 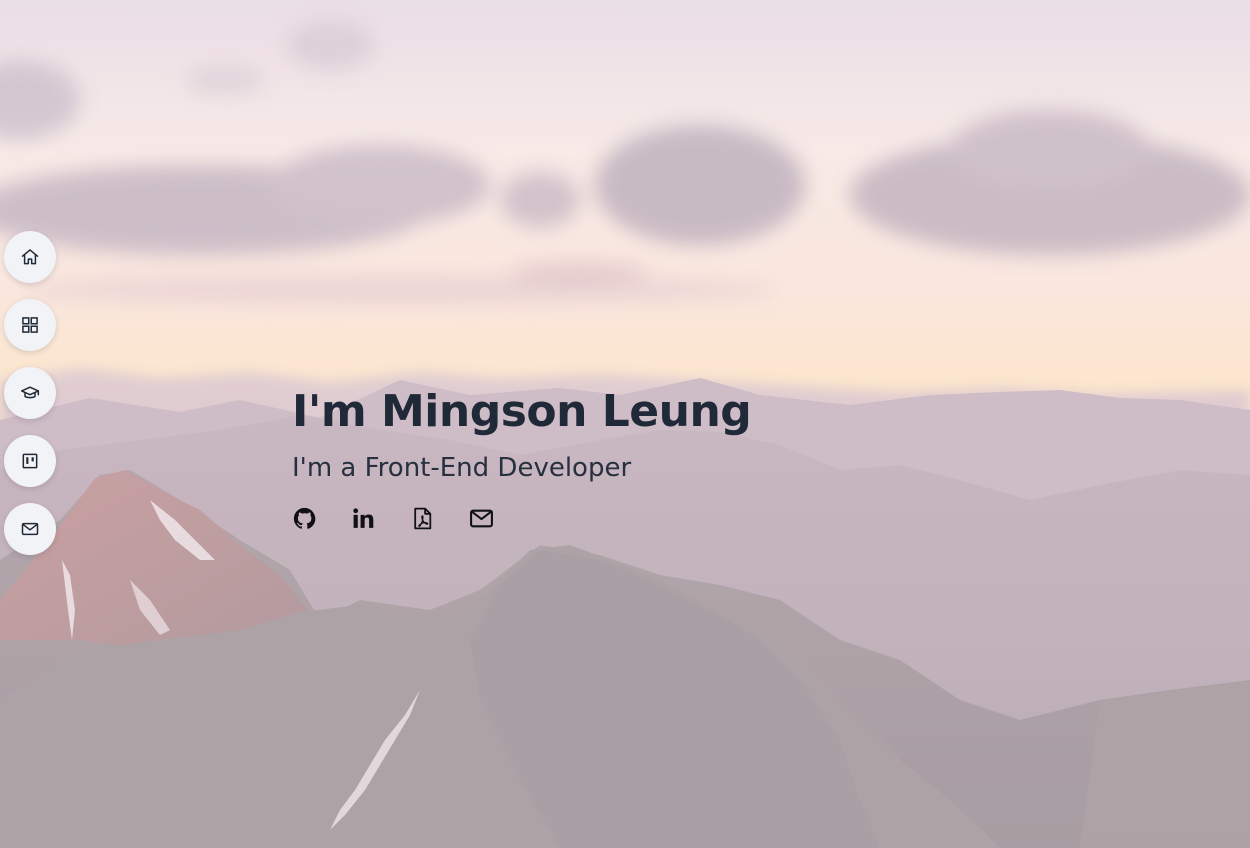 I want to click on linkedin-link, so click(x=363, y=518).